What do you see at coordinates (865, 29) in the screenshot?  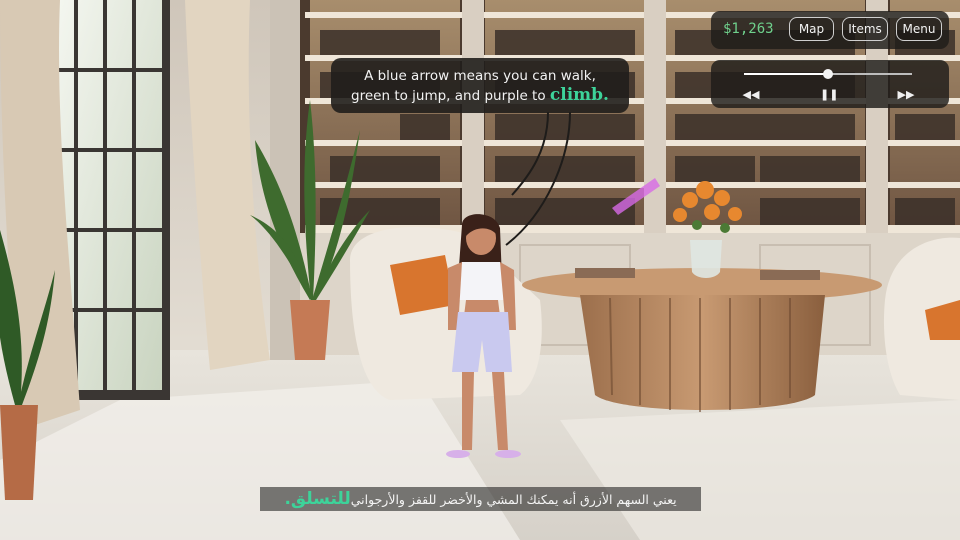 I see `items-button: Items` at bounding box center [865, 29].